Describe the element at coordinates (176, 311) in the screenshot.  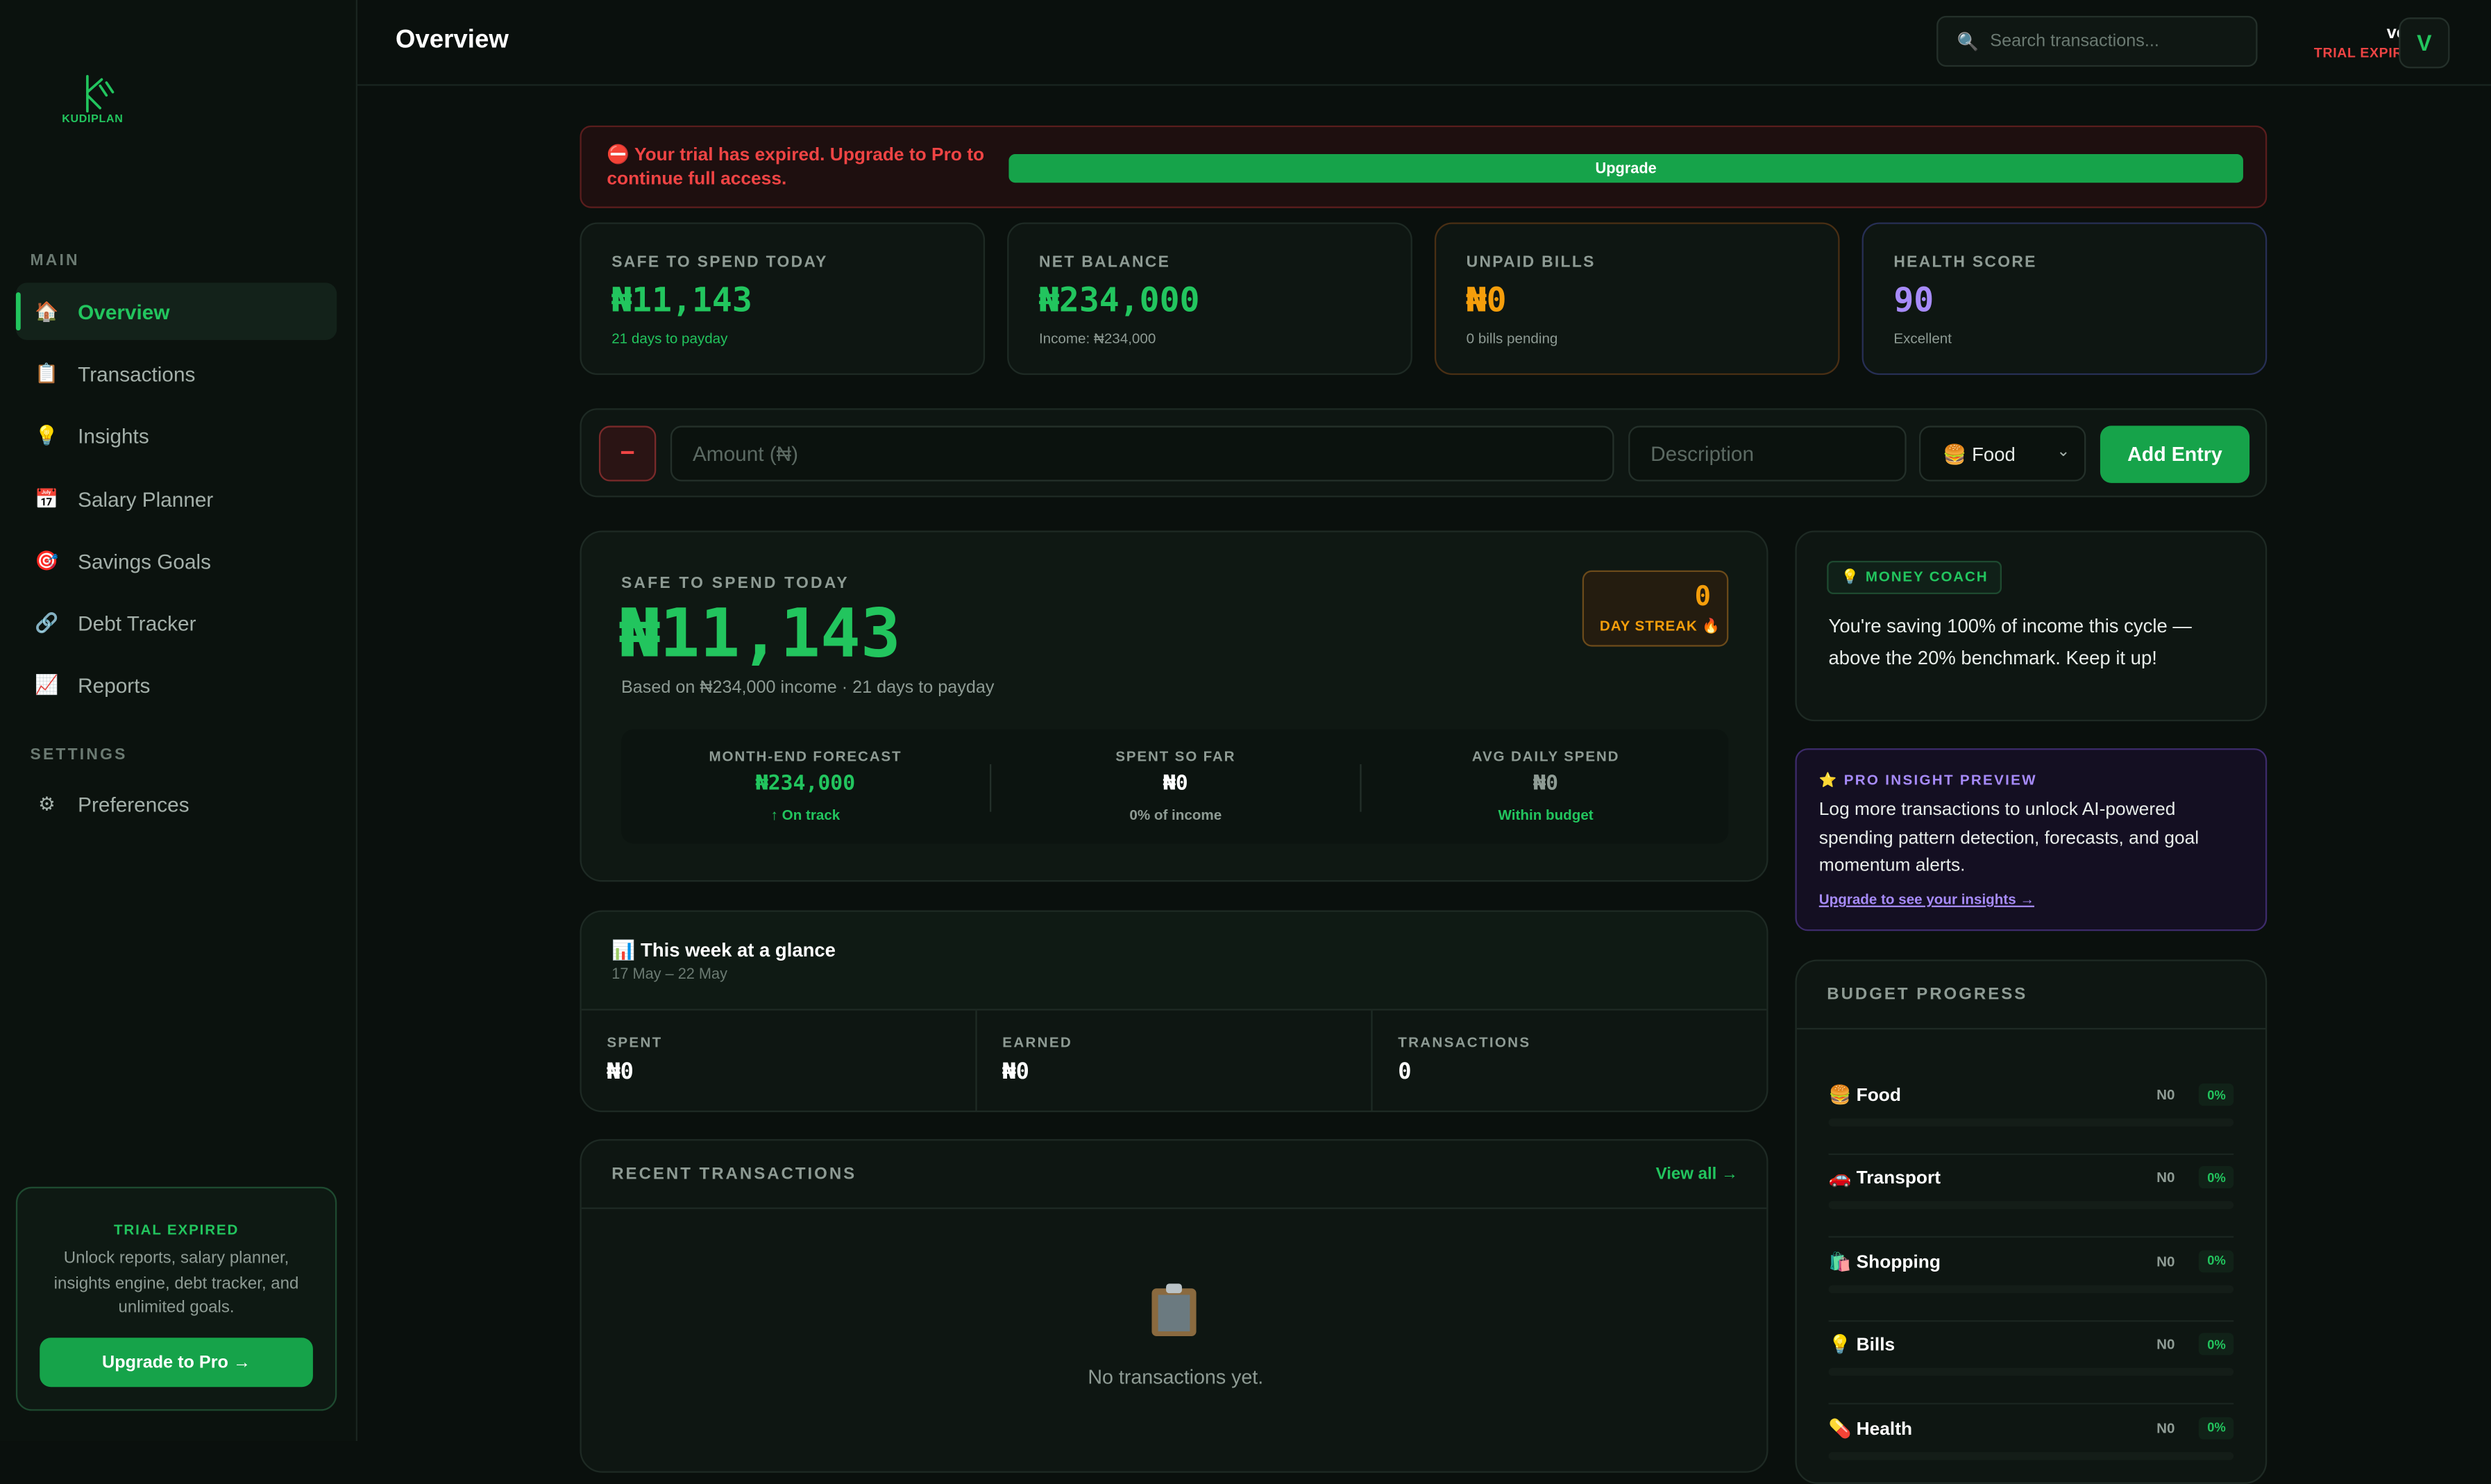
I see `sidebar-item-overview: 🏠 Overview` at that location.